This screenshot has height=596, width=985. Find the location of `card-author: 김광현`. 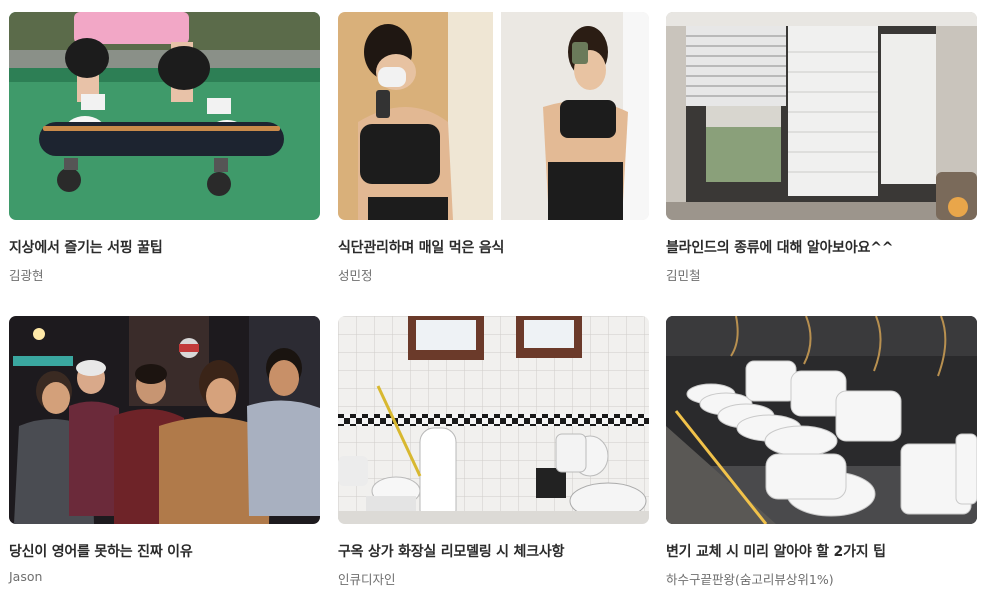

card-author: 김광현 is located at coordinates (26, 275).